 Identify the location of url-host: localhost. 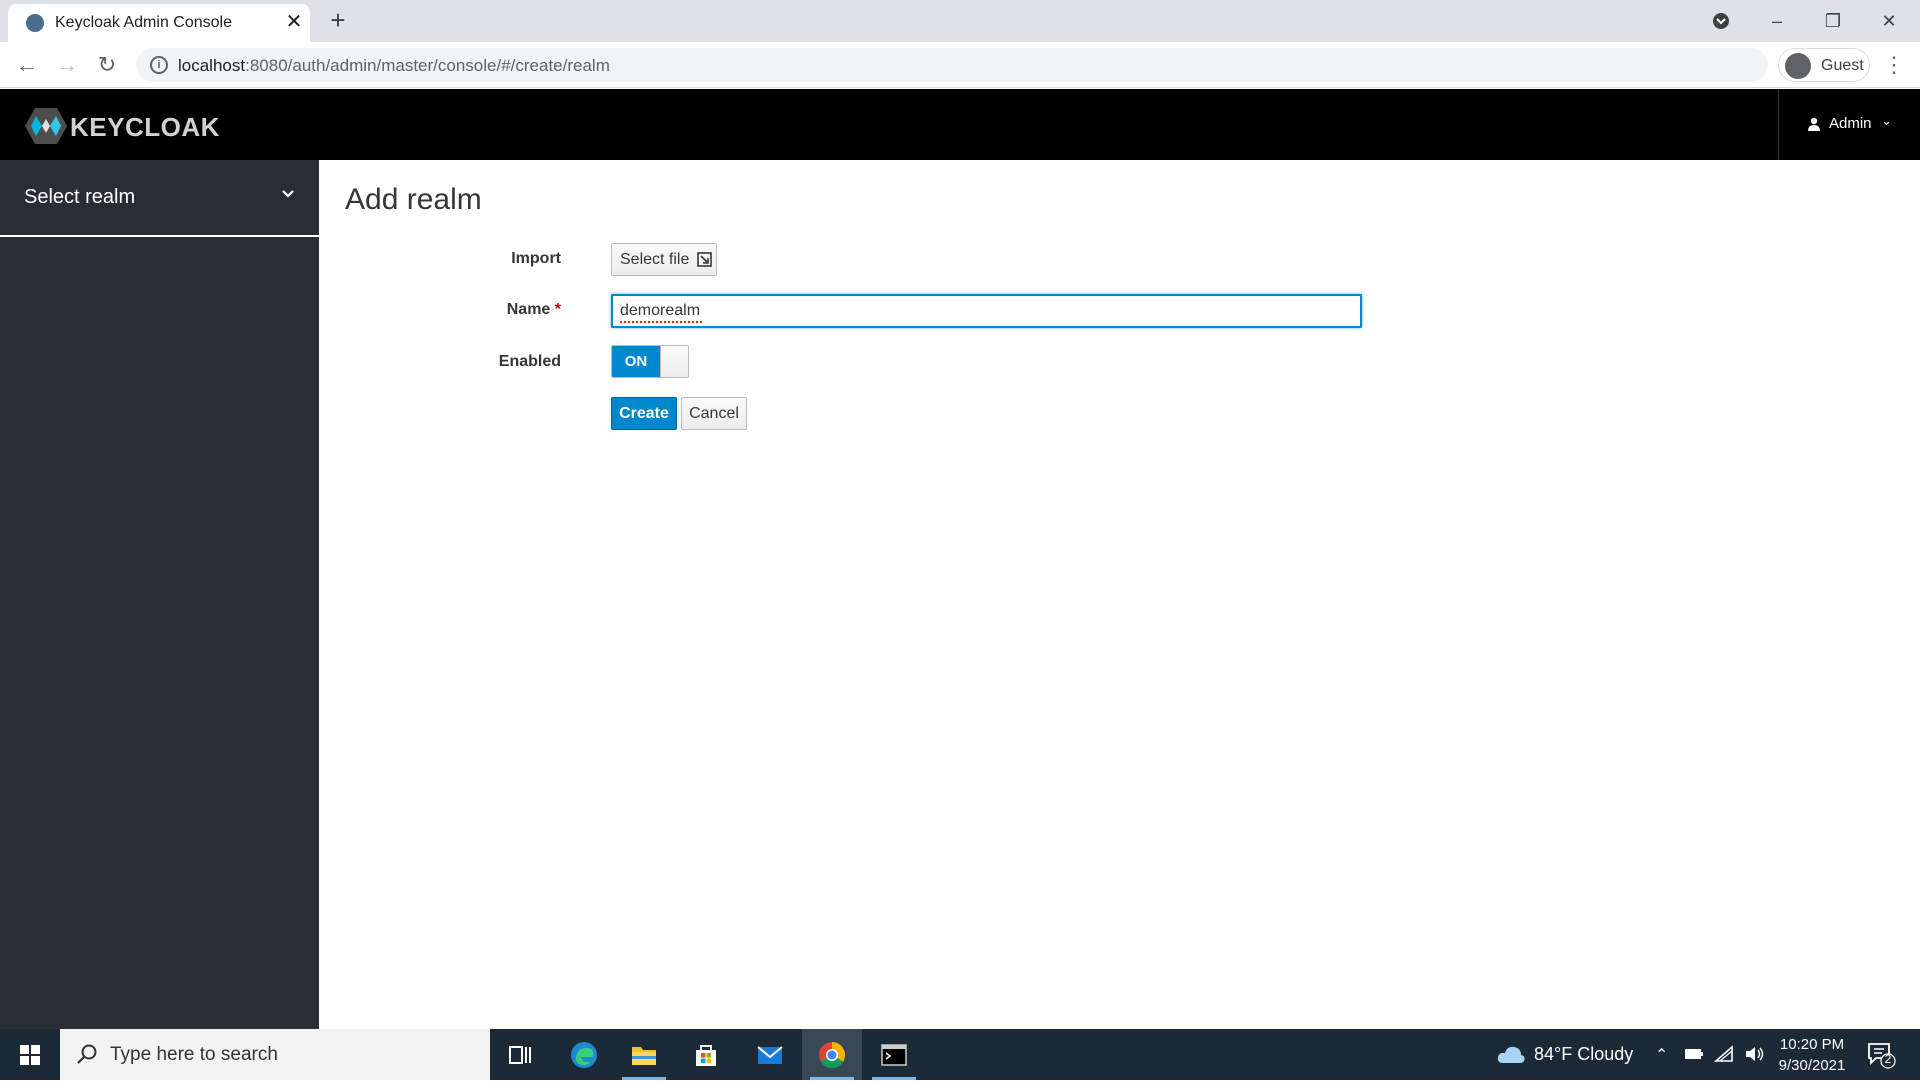
(212, 65).